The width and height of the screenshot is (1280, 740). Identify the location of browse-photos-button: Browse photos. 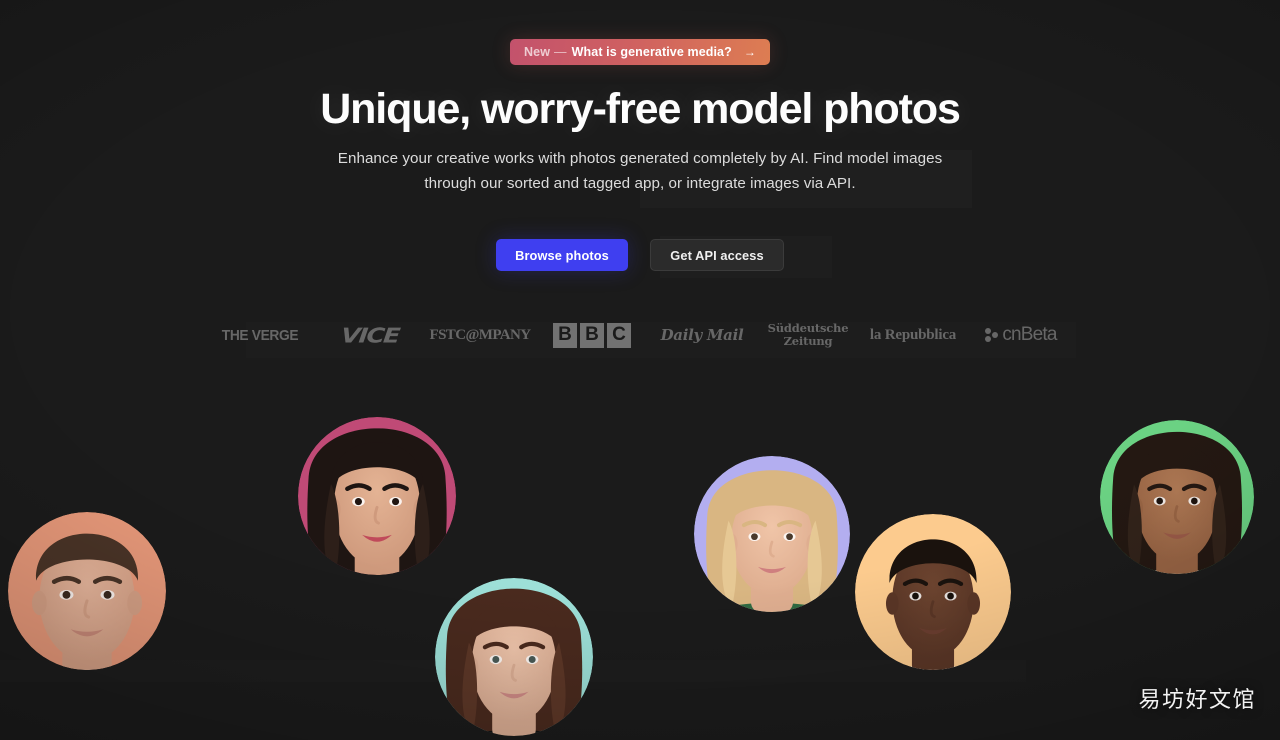
(562, 255).